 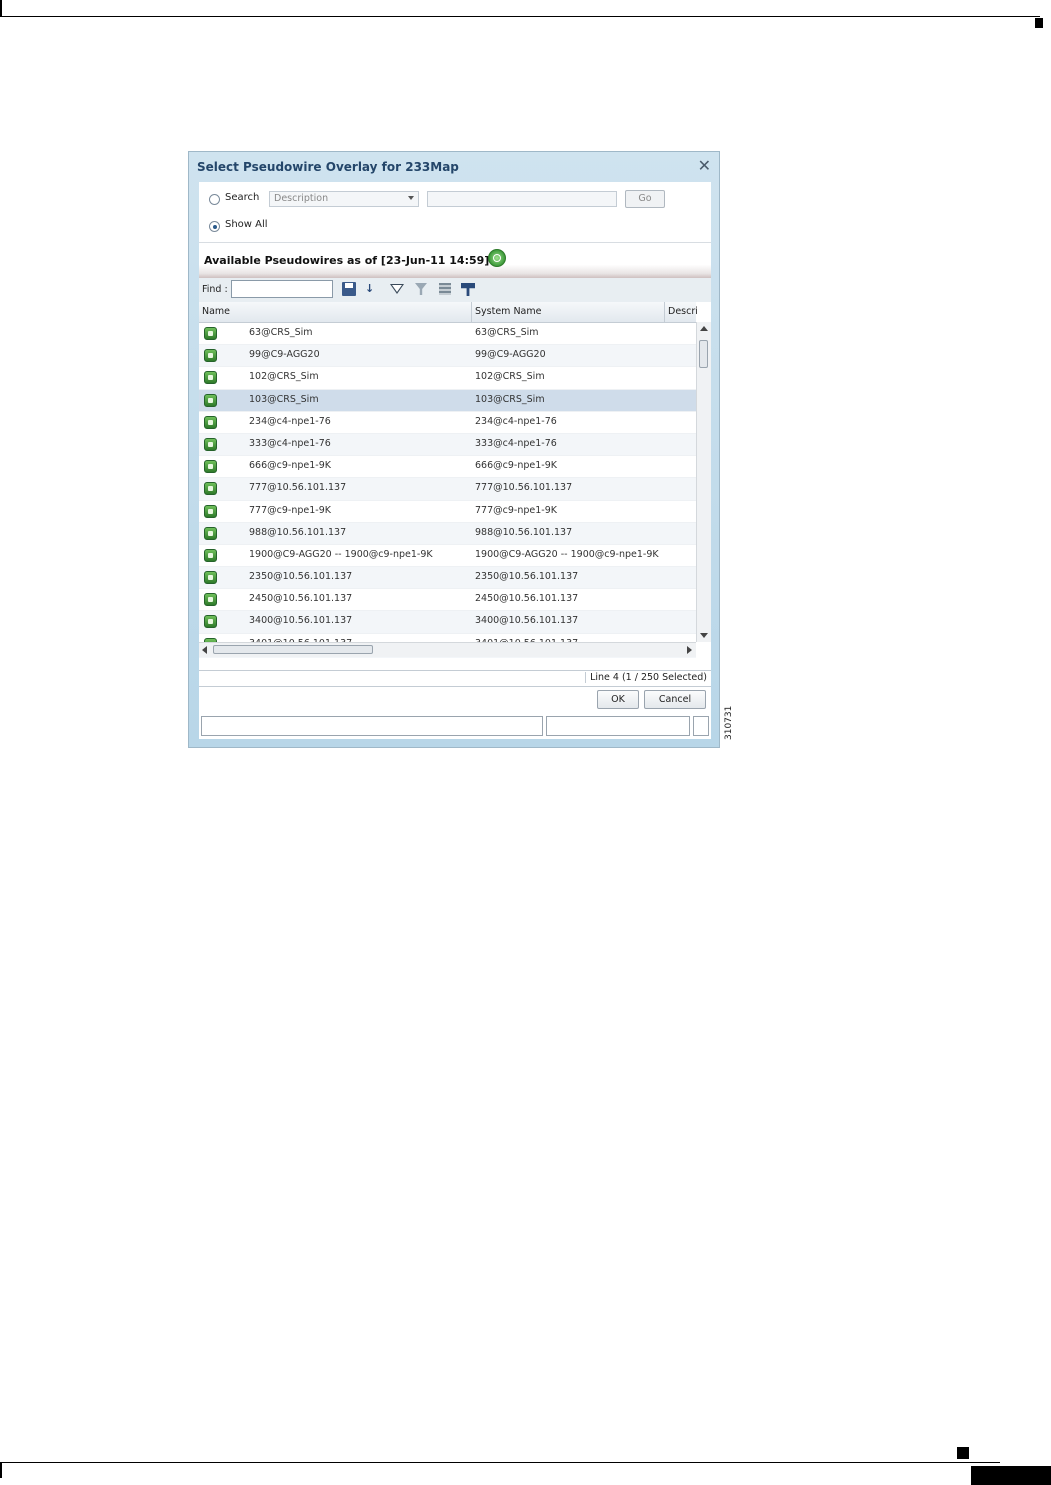 I want to click on page-bottom-left-rule, so click(x=1, y=1470).